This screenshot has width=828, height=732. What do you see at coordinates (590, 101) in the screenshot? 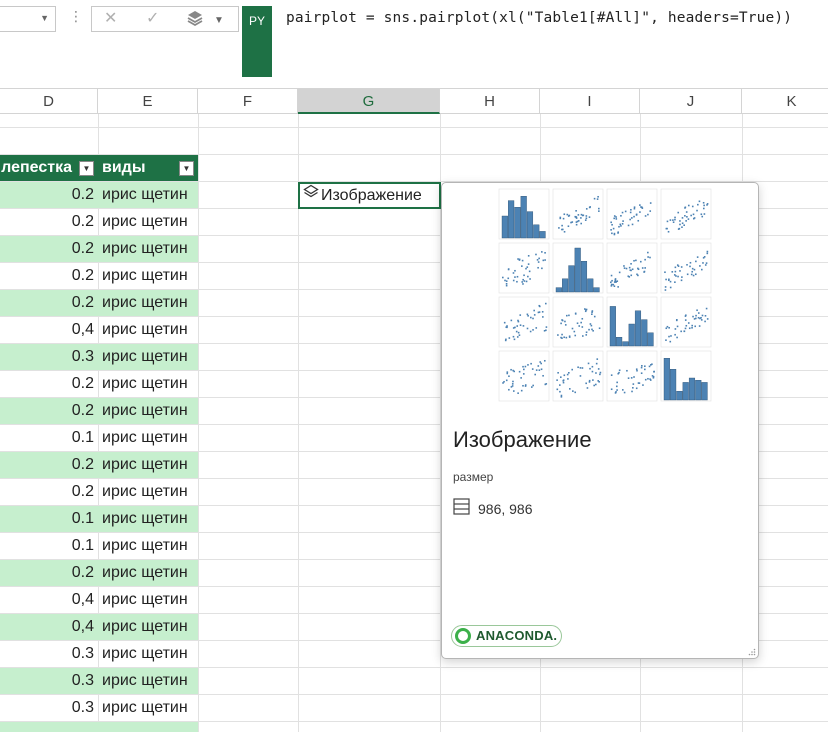
I see `column-header-i: I` at bounding box center [590, 101].